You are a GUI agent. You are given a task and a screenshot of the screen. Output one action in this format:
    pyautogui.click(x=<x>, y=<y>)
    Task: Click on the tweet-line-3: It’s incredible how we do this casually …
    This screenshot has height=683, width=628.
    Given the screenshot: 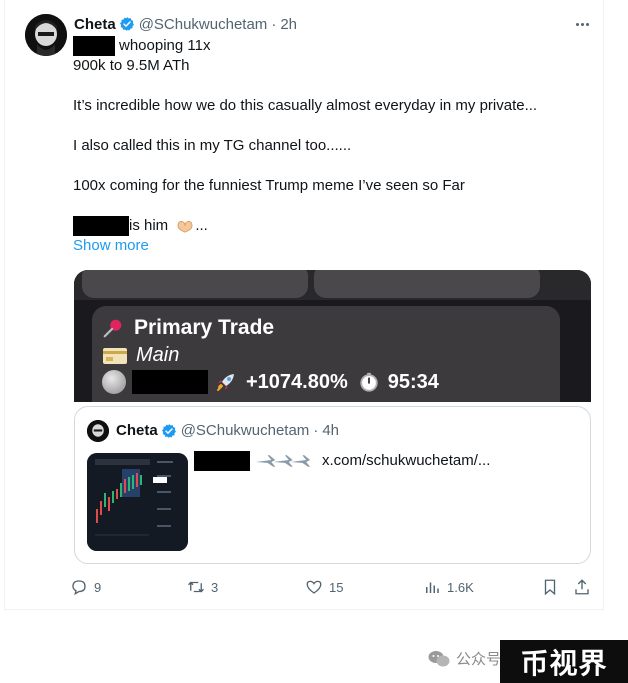 What is the action you would take?
    pyautogui.click(x=305, y=105)
    